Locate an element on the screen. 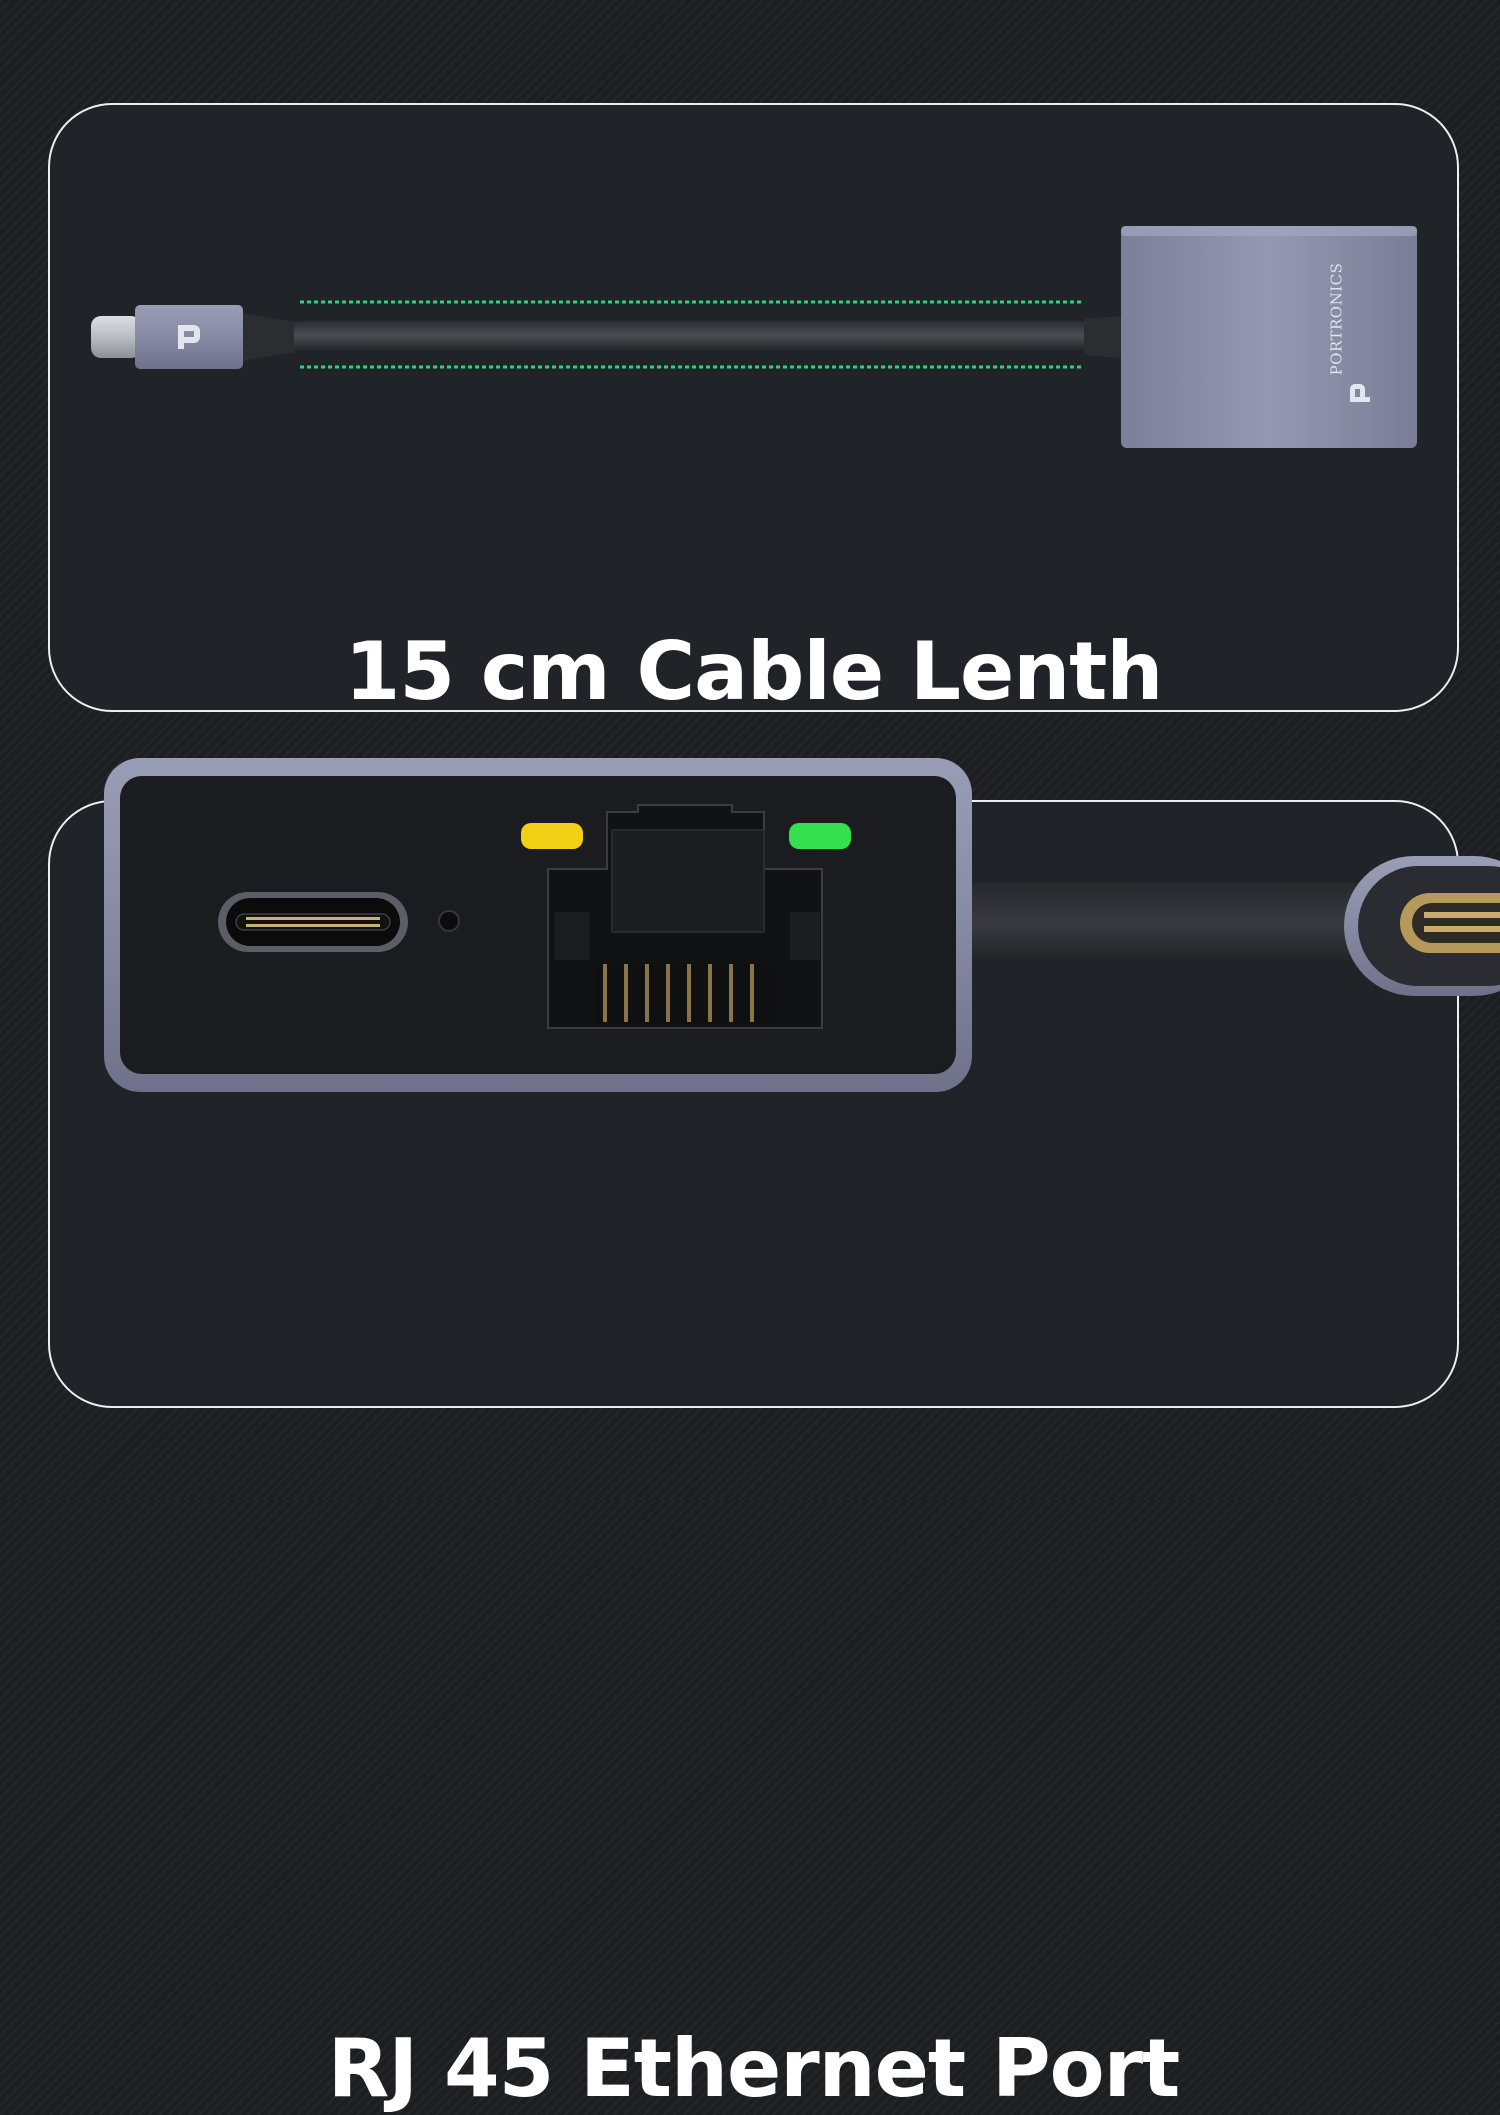 Image resolution: width=1500 pixels, height=2115 pixels. led-right is located at coordinates (820, 836).